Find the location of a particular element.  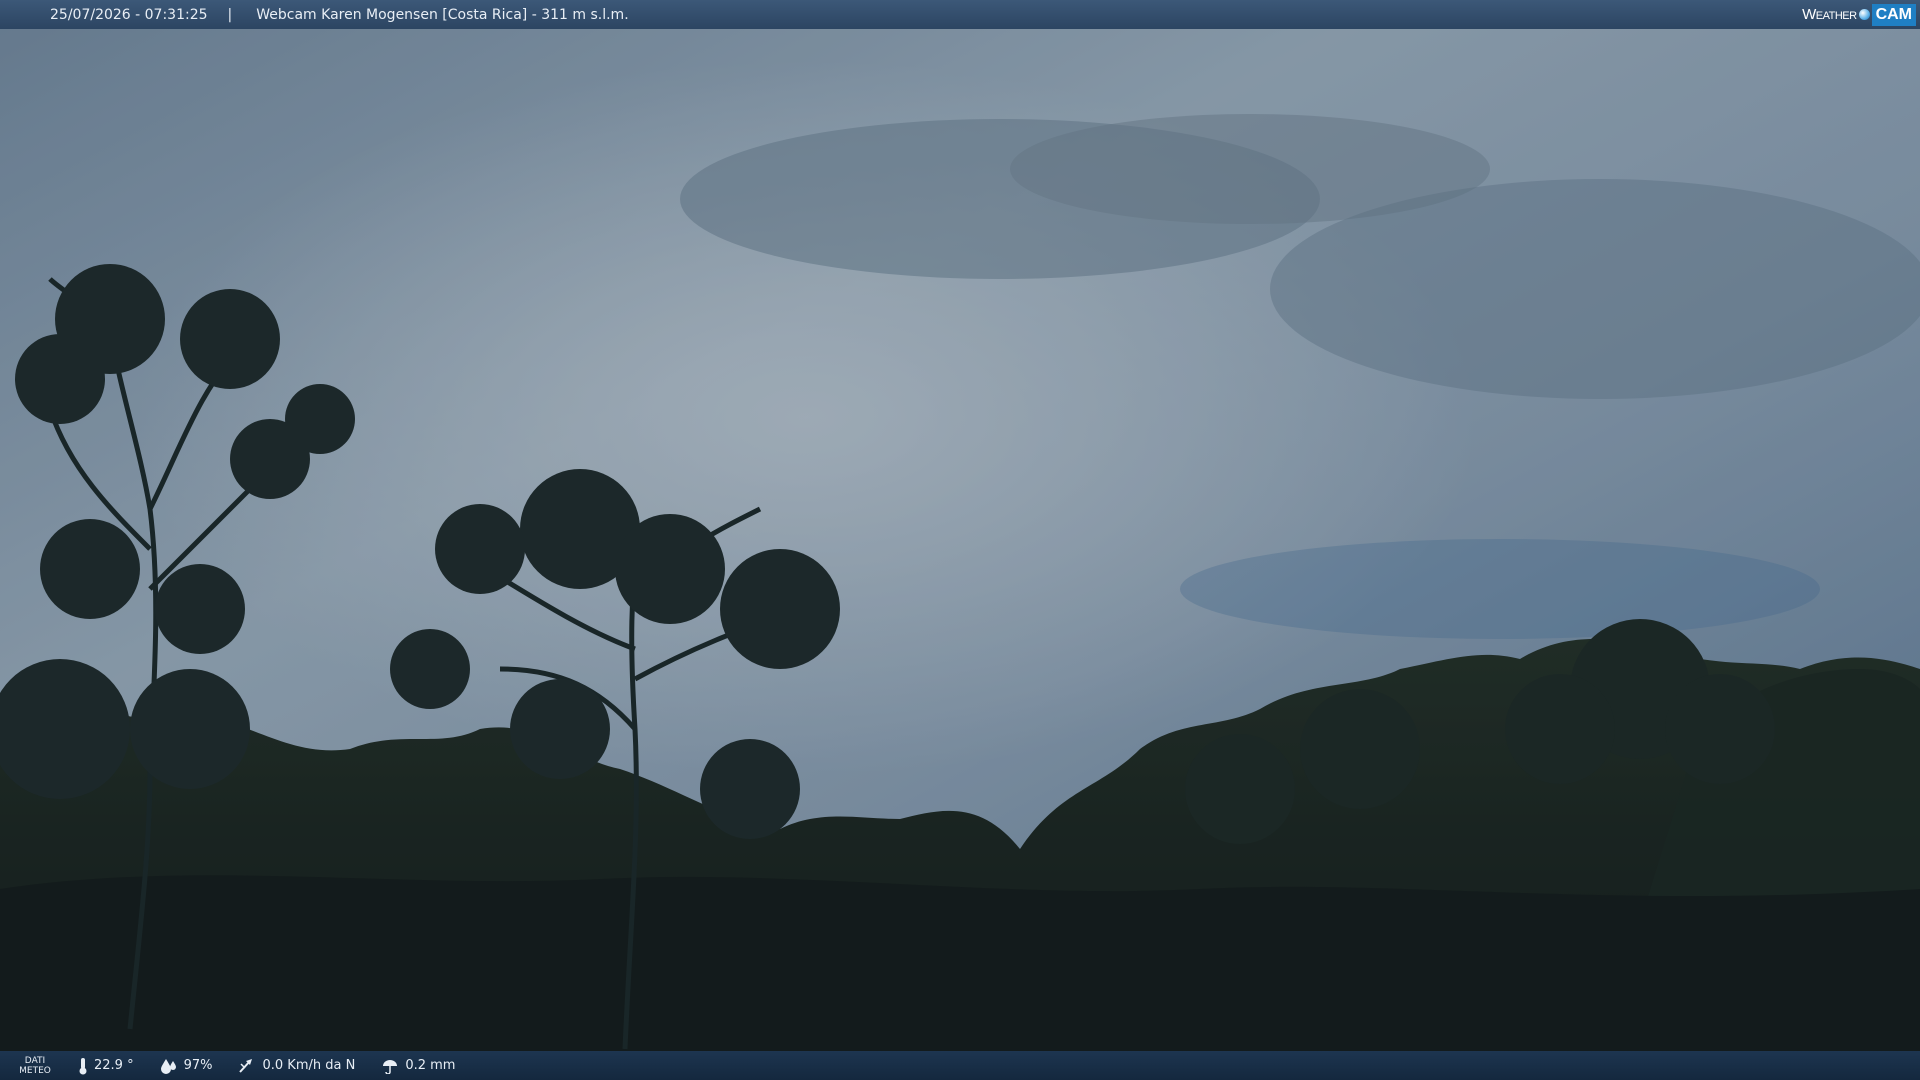

wind-readout: 0.0 Km/h da N is located at coordinates (296, 1066).